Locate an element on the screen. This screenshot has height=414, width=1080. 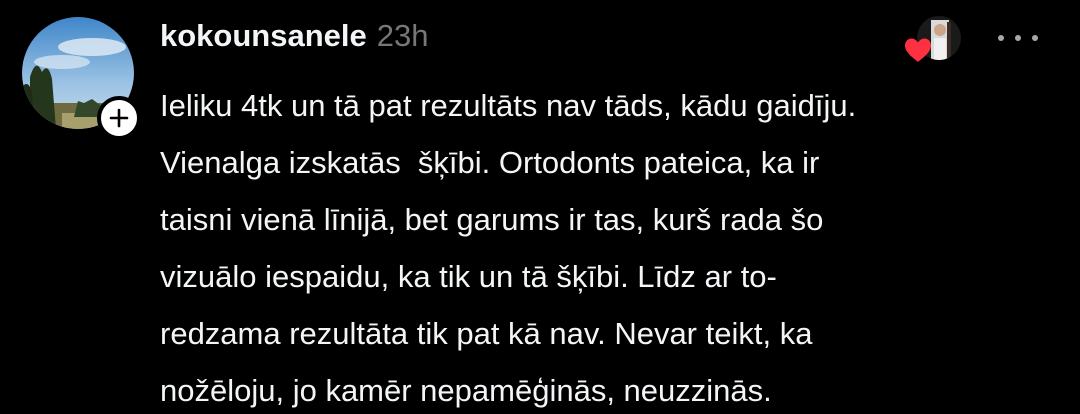
more-options-icon is located at coordinates (1018, 38).